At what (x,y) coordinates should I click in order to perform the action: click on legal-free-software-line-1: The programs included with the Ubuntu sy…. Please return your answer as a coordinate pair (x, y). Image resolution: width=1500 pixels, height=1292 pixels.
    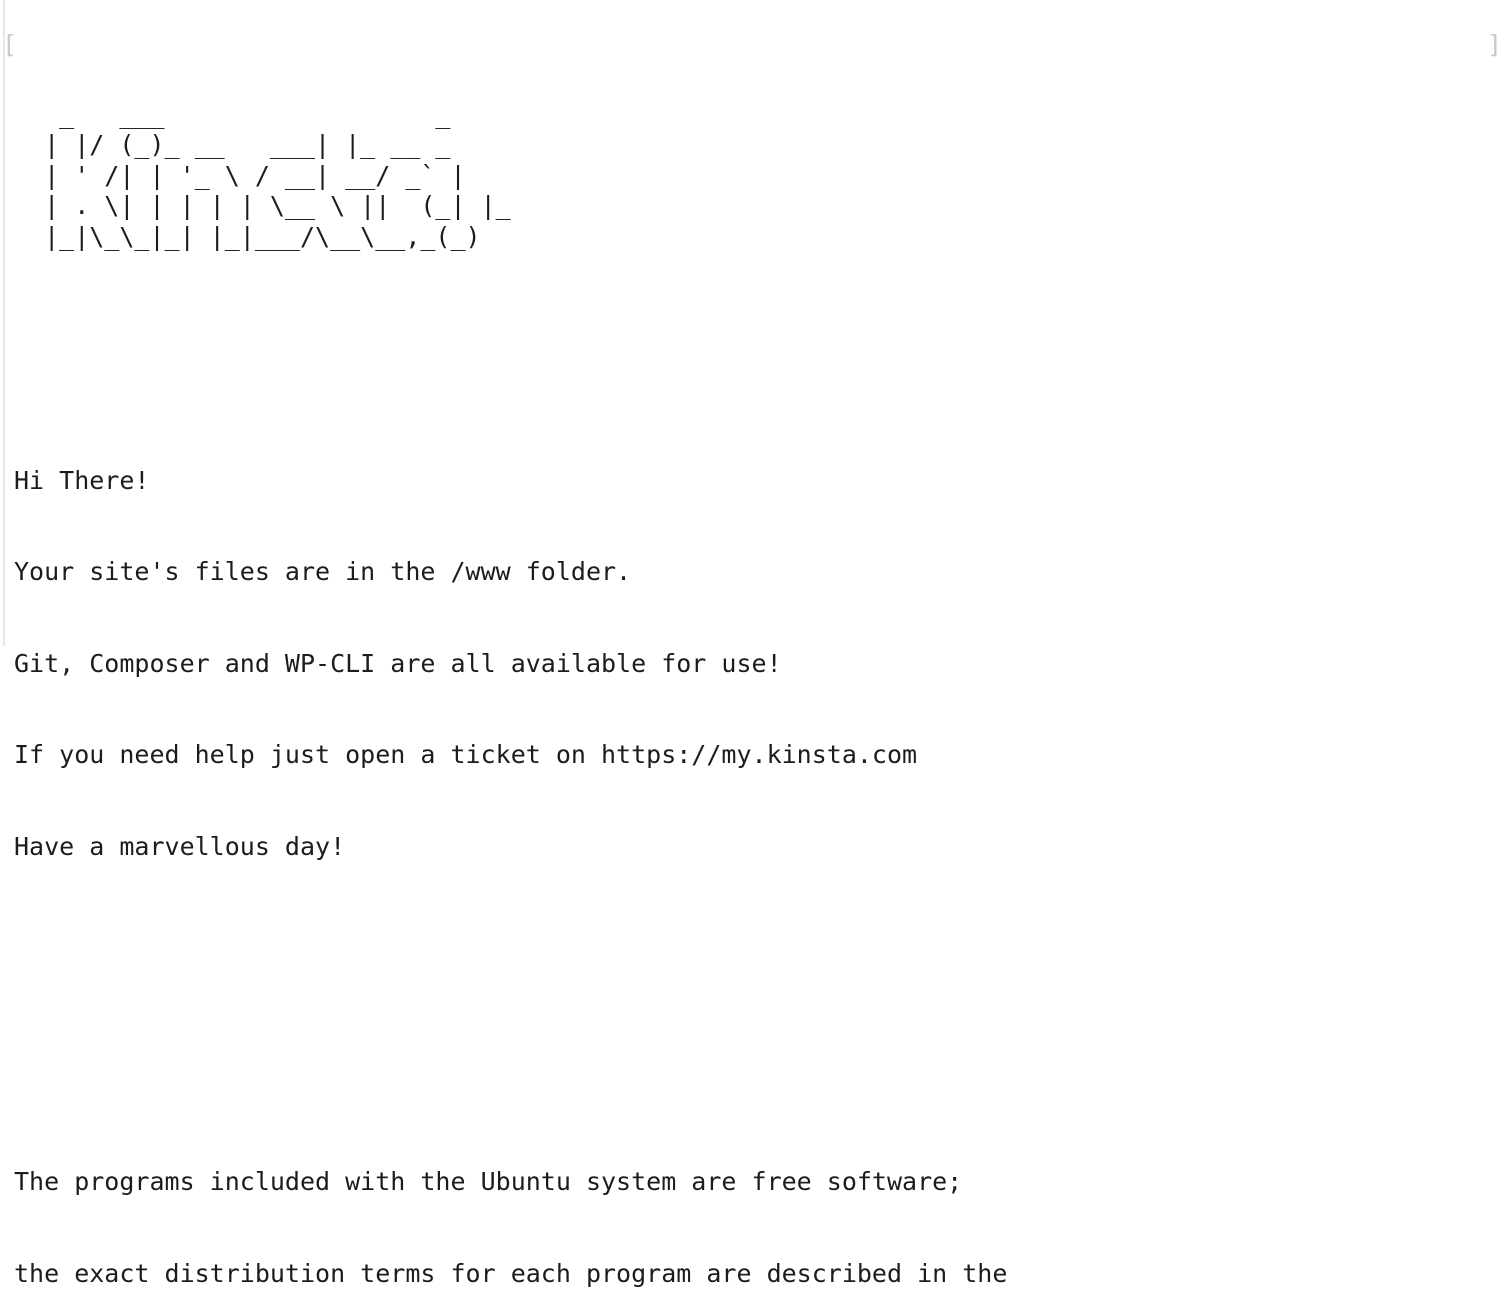
    Looking at the image, I should click on (488, 1181).